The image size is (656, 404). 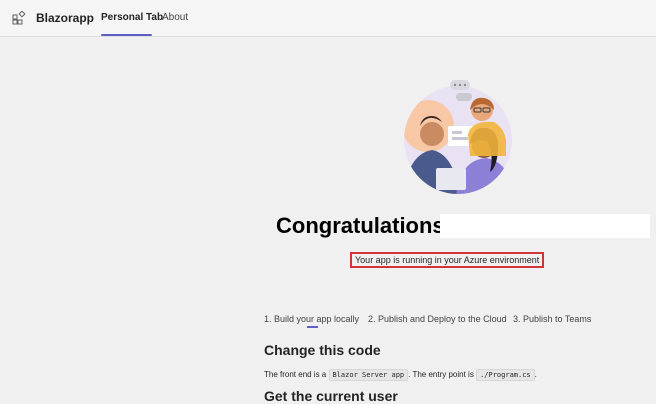 I want to click on step-build-locally: 1. Build your app locally, so click(x=311, y=319).